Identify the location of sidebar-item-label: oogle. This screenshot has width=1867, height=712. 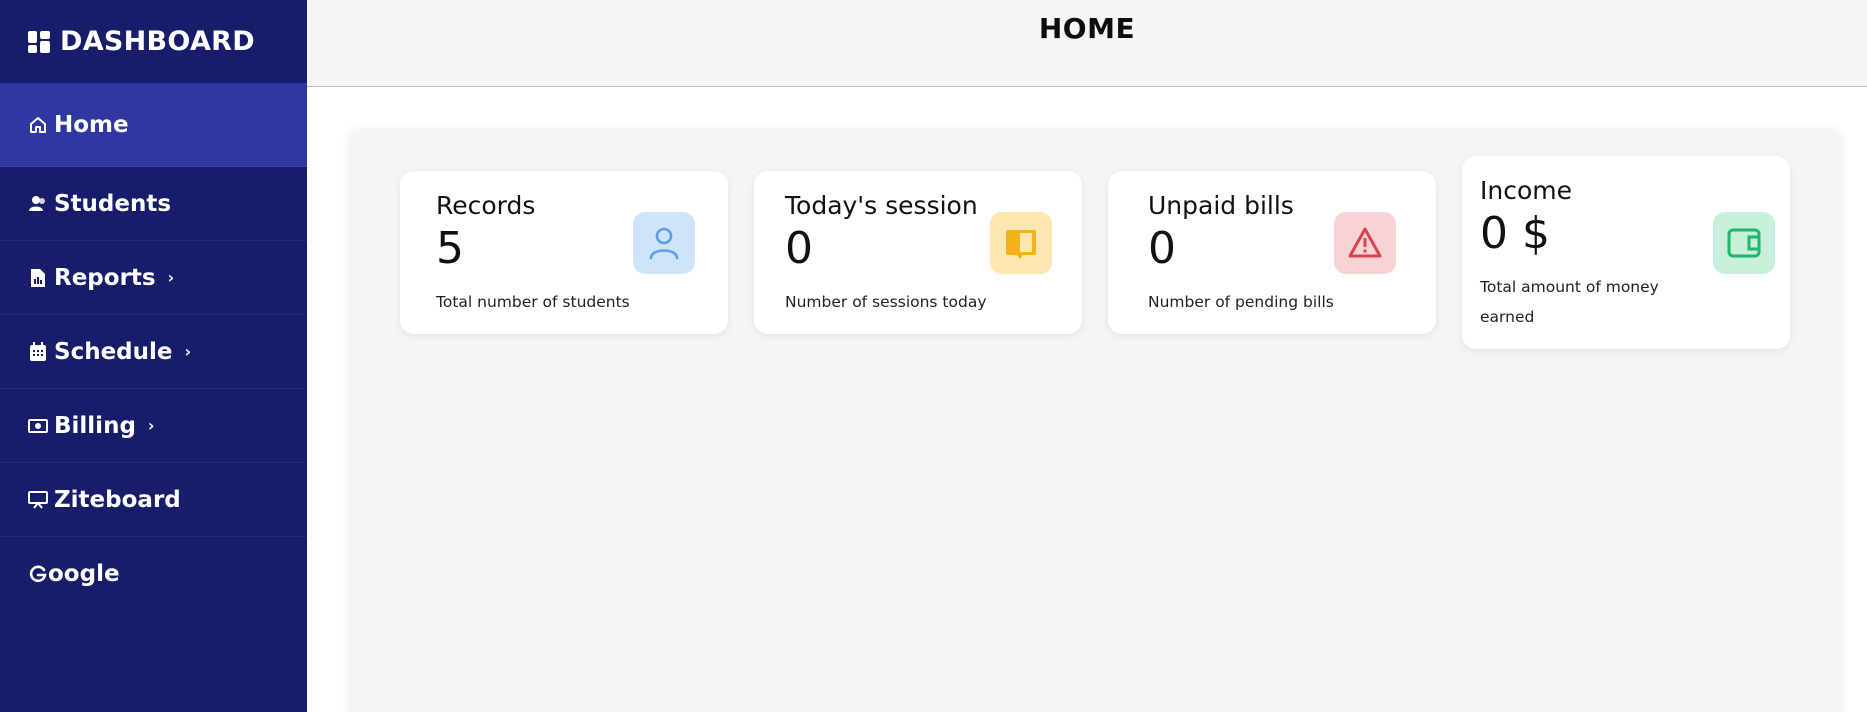
(84, 574).